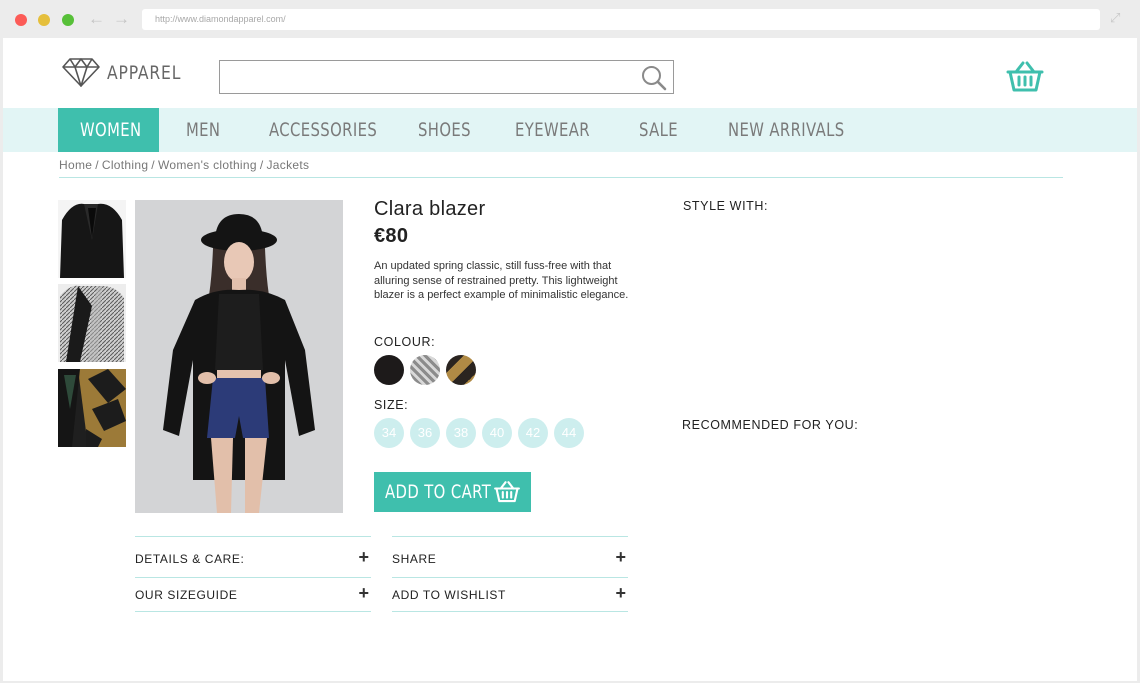  I want to click on maximize-window-button, so click(68, 20).